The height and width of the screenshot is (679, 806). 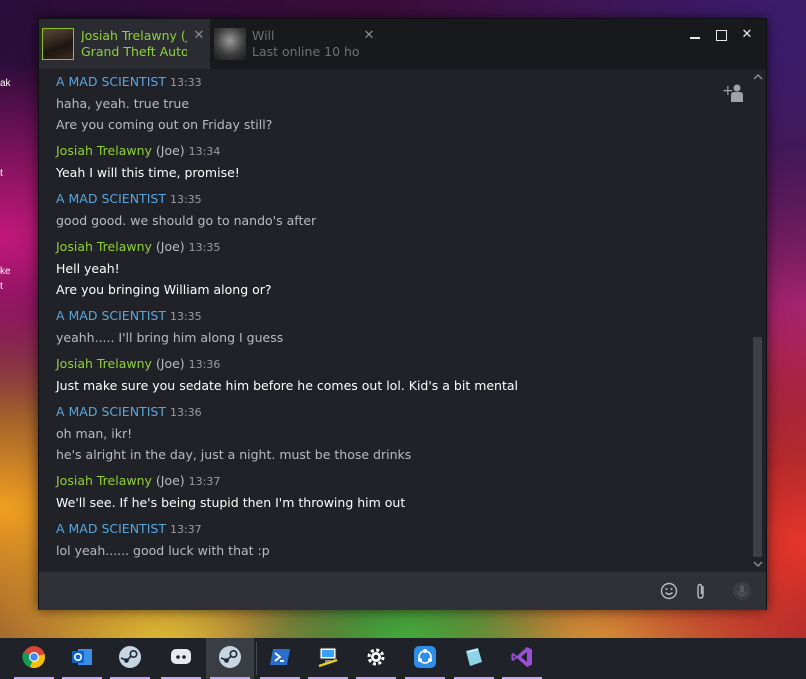 I want to click on notebook-icon, so click(x=474, y=659).